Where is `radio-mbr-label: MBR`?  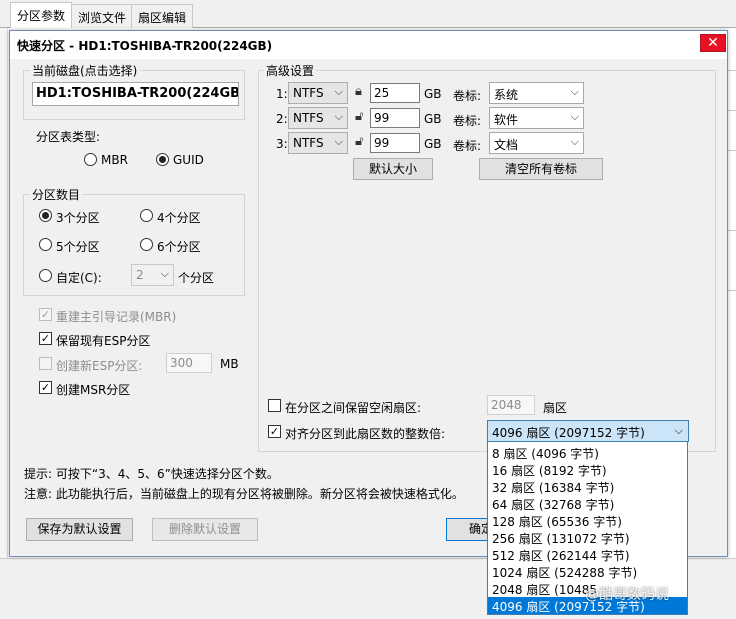 radio-mbr-label: MBR is located at coordinates (114, 160).